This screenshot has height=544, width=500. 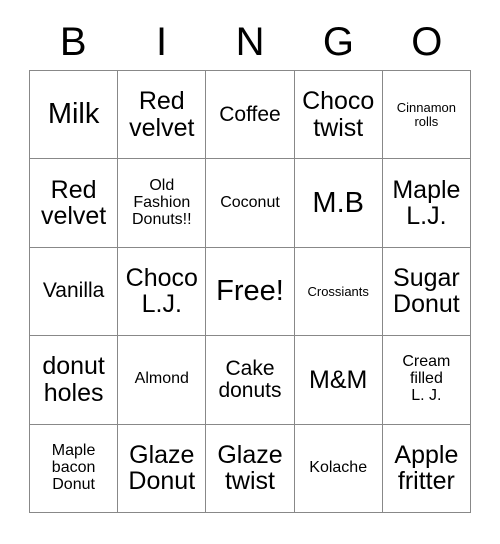 I want to click on bingo-cell-label: Coconut, so click(x=250, y=202).